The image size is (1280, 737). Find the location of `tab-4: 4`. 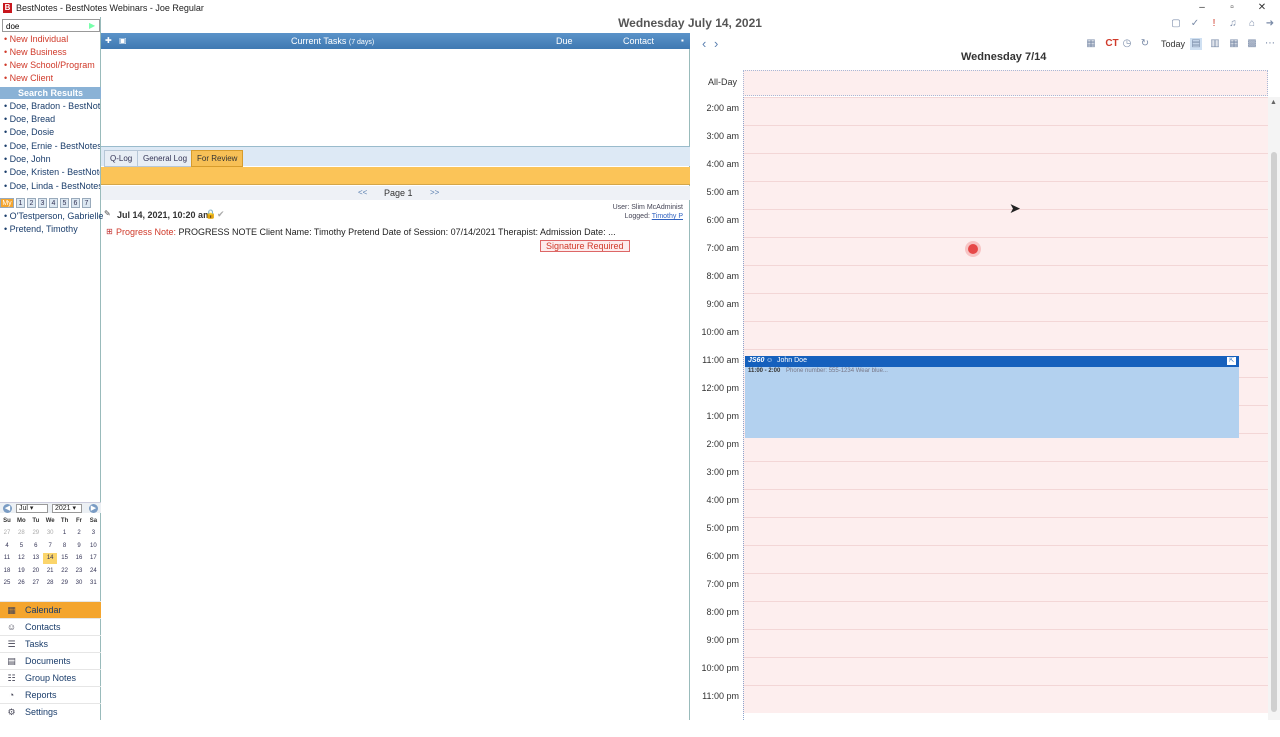

tab-4: 4 is located at coordinates (53, 203).